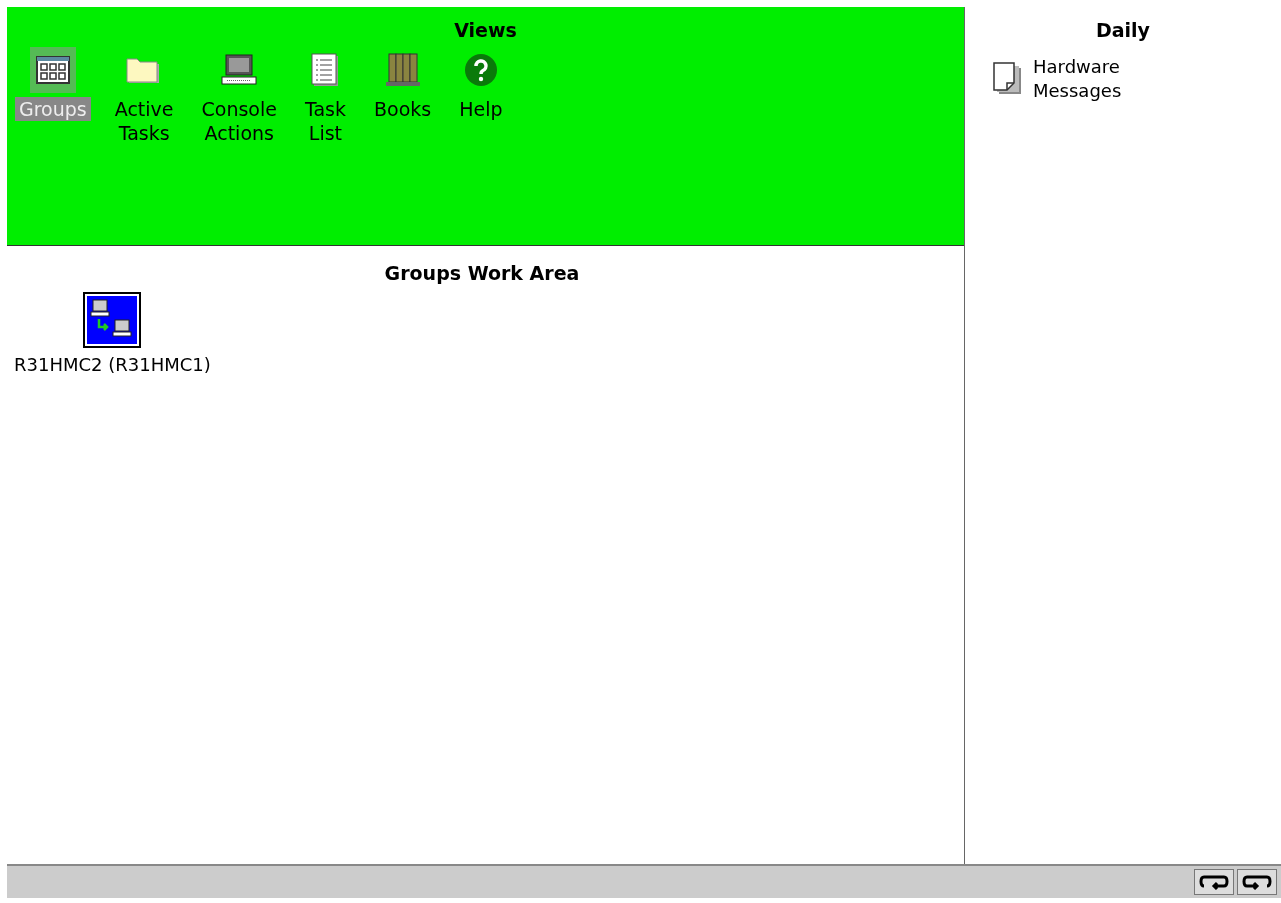  I want to click on object-label: R31HMC2 (R31HMC1), so click(112, 364).